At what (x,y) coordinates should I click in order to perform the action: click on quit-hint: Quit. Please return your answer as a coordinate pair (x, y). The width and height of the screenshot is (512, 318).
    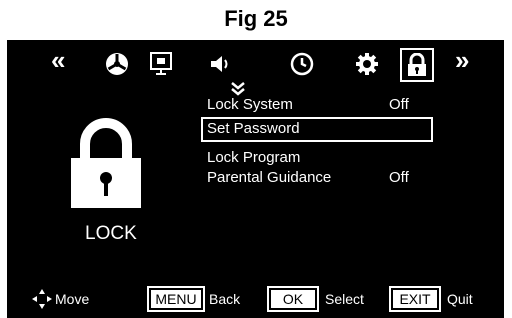
    Looking at the image, I should click on (460, 299).